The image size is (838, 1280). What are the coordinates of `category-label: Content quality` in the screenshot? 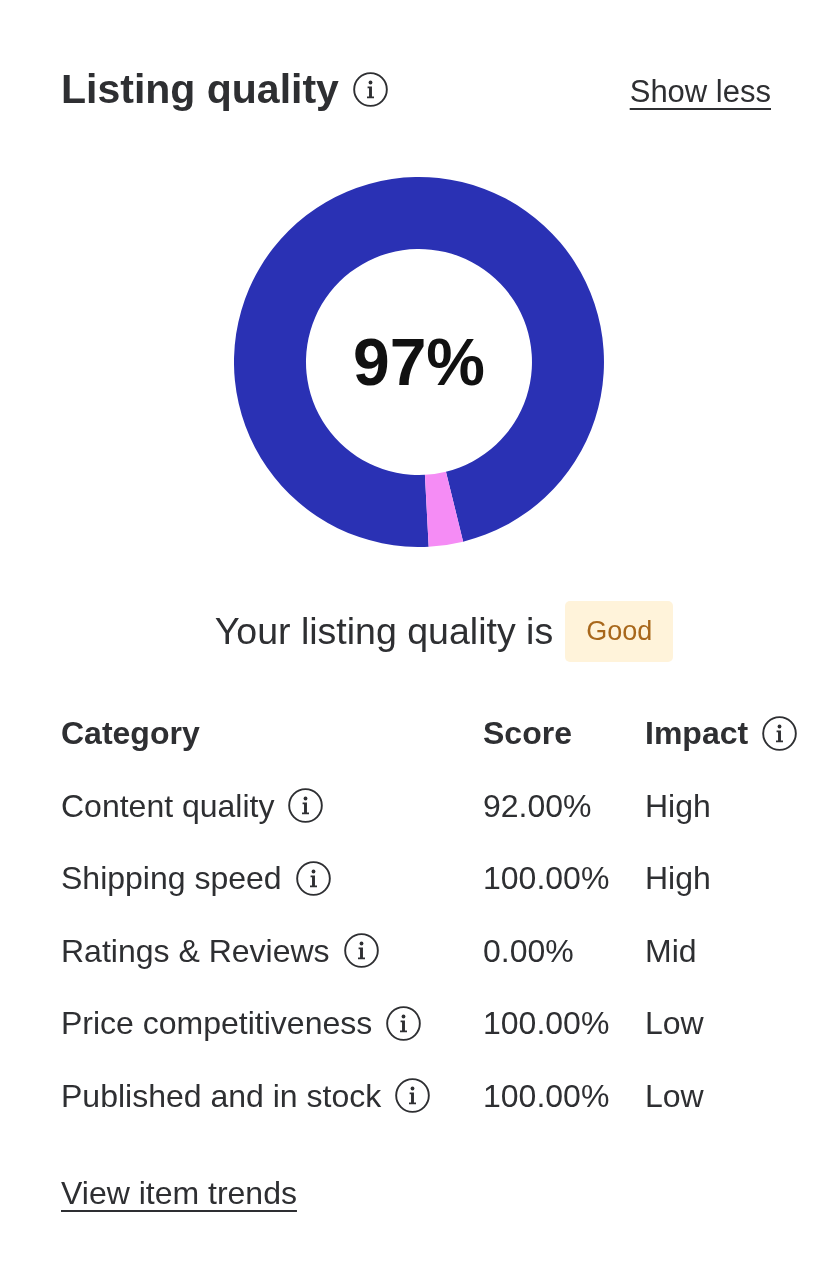 It's located at (168, 805).